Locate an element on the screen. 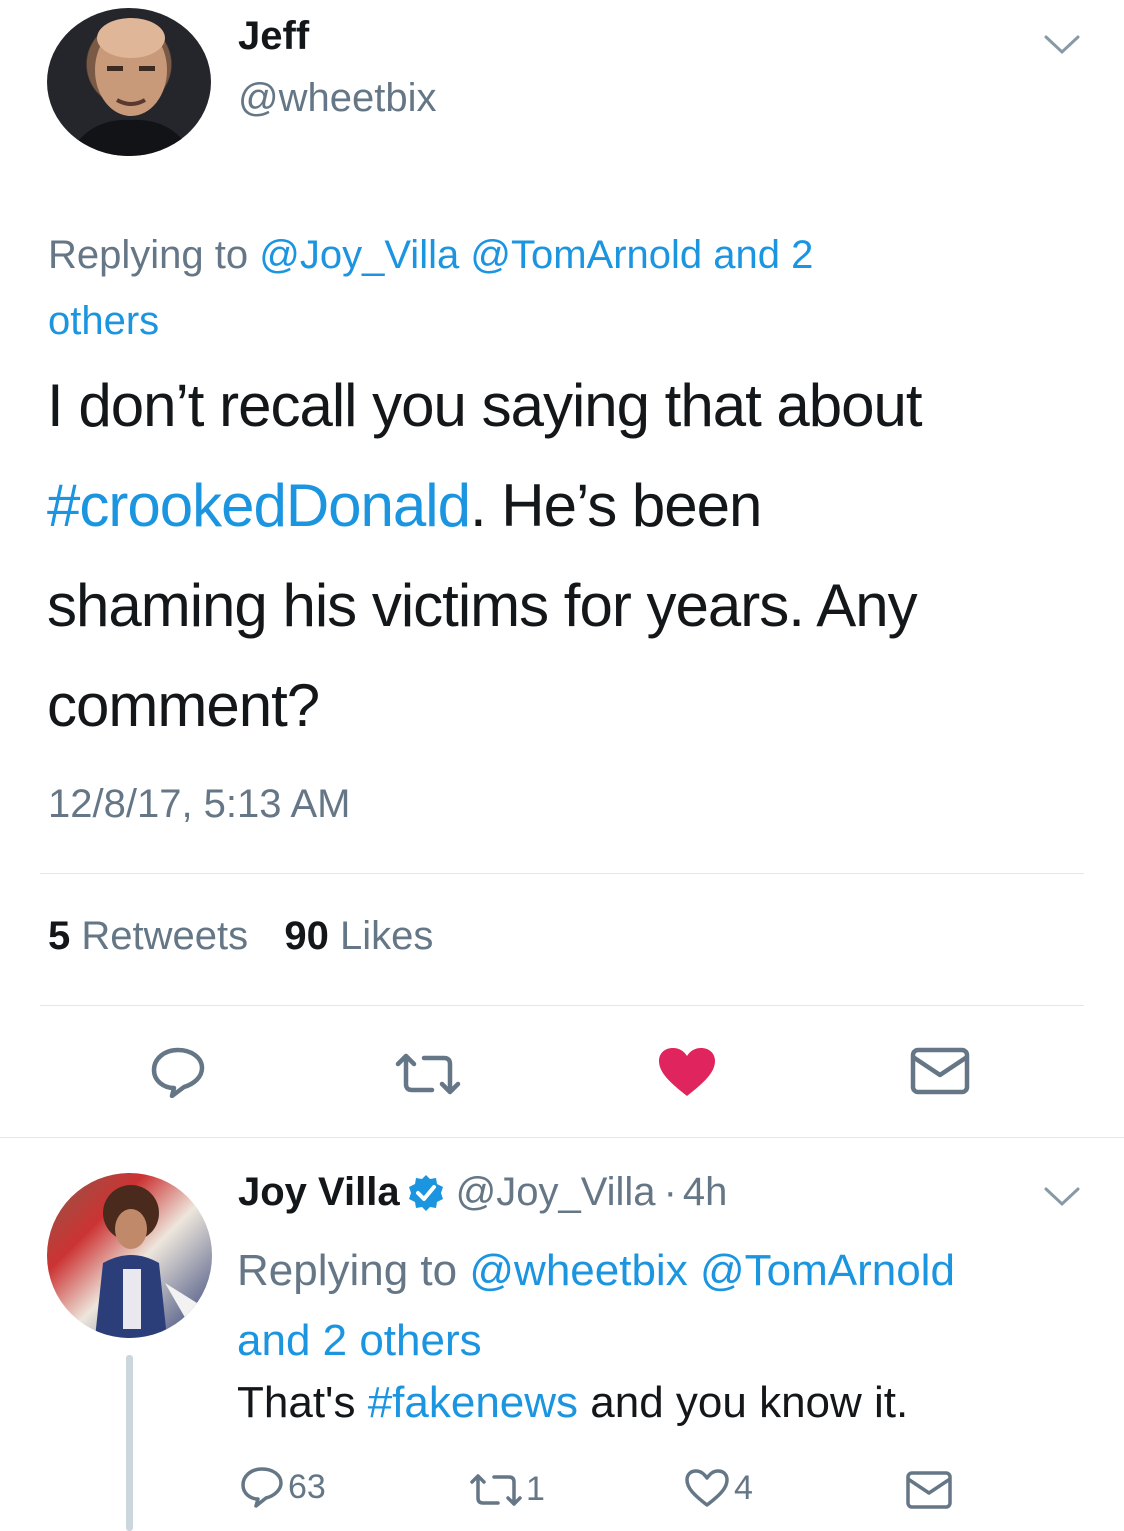  engagement-stats: 5 Retweets 90 Likes is located at coordinates (240, 936).